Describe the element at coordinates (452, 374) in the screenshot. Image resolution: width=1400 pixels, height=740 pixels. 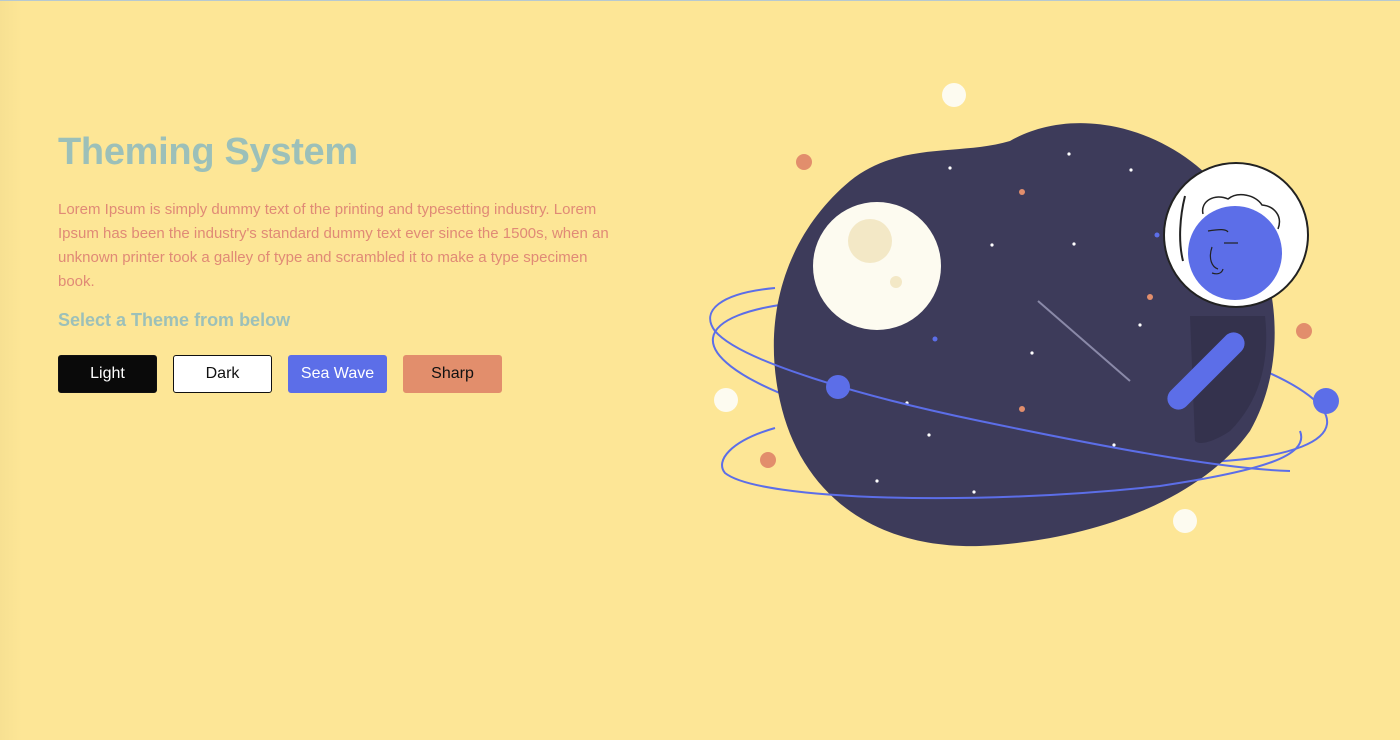
I see `theme-sharp-button: Sharp` at that location.